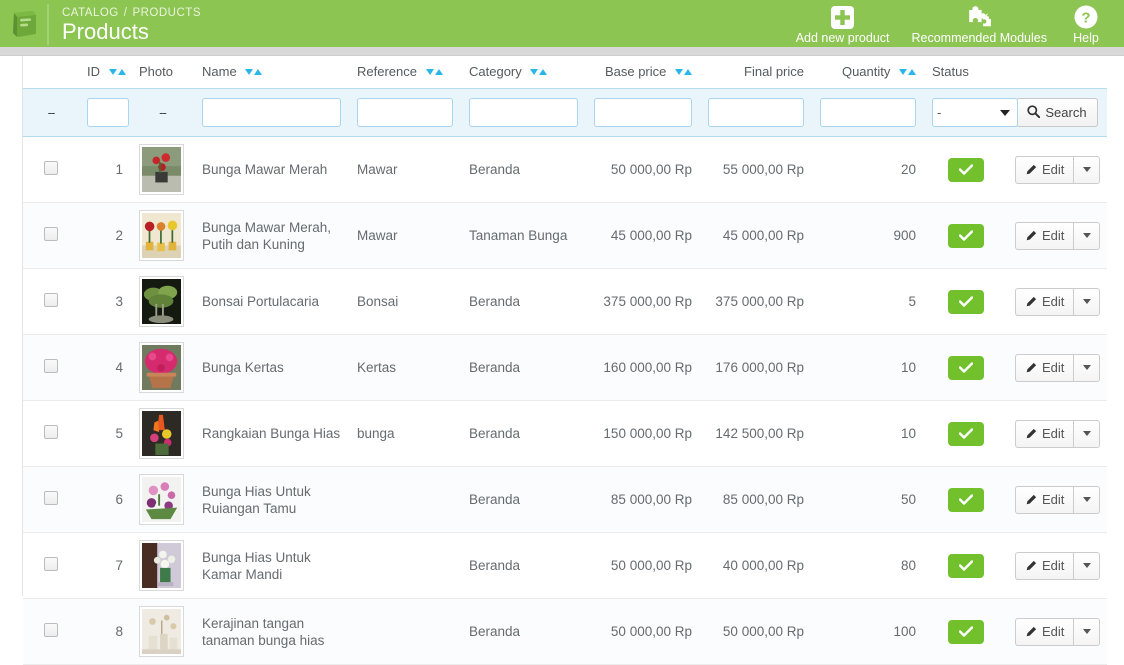 The height and width of the screenshot is (665, 1124). Describe the element at coordinates (90, 13) in the screenshot. I see `breadcrumb-parent: CATALOG` at that location.